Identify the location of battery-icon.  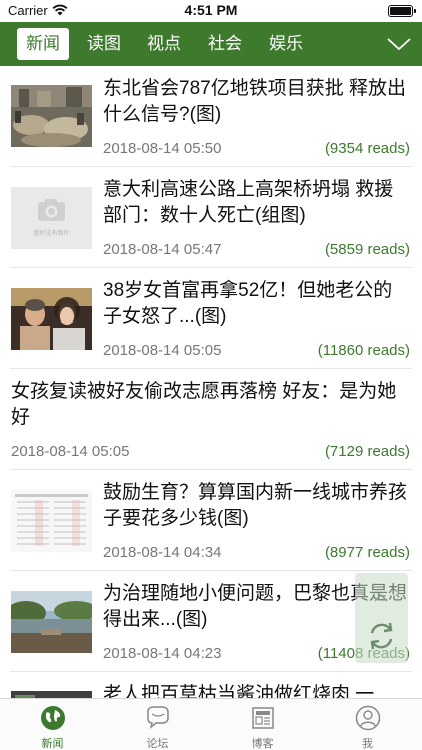
(402, 11).